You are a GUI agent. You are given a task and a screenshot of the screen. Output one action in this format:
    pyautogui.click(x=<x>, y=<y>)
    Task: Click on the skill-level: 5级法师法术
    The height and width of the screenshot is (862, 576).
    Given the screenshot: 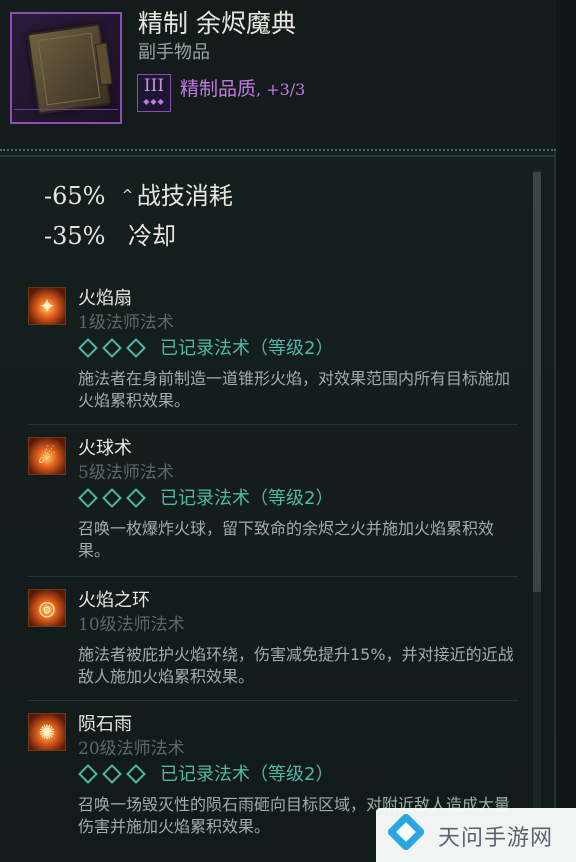 What is the action you would take?
    pyautogui.click(x=126, y=473)
    